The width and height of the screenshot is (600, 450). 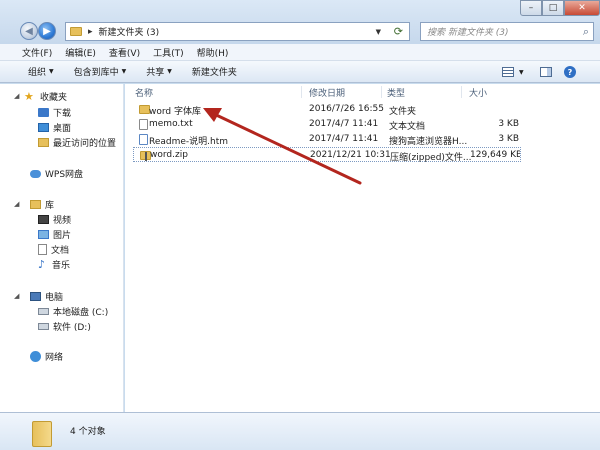 What do you see at coordinates (300, 431) in the screenshot?
I see `status-bar: 4 个对象` at bounding box center [300, 431].